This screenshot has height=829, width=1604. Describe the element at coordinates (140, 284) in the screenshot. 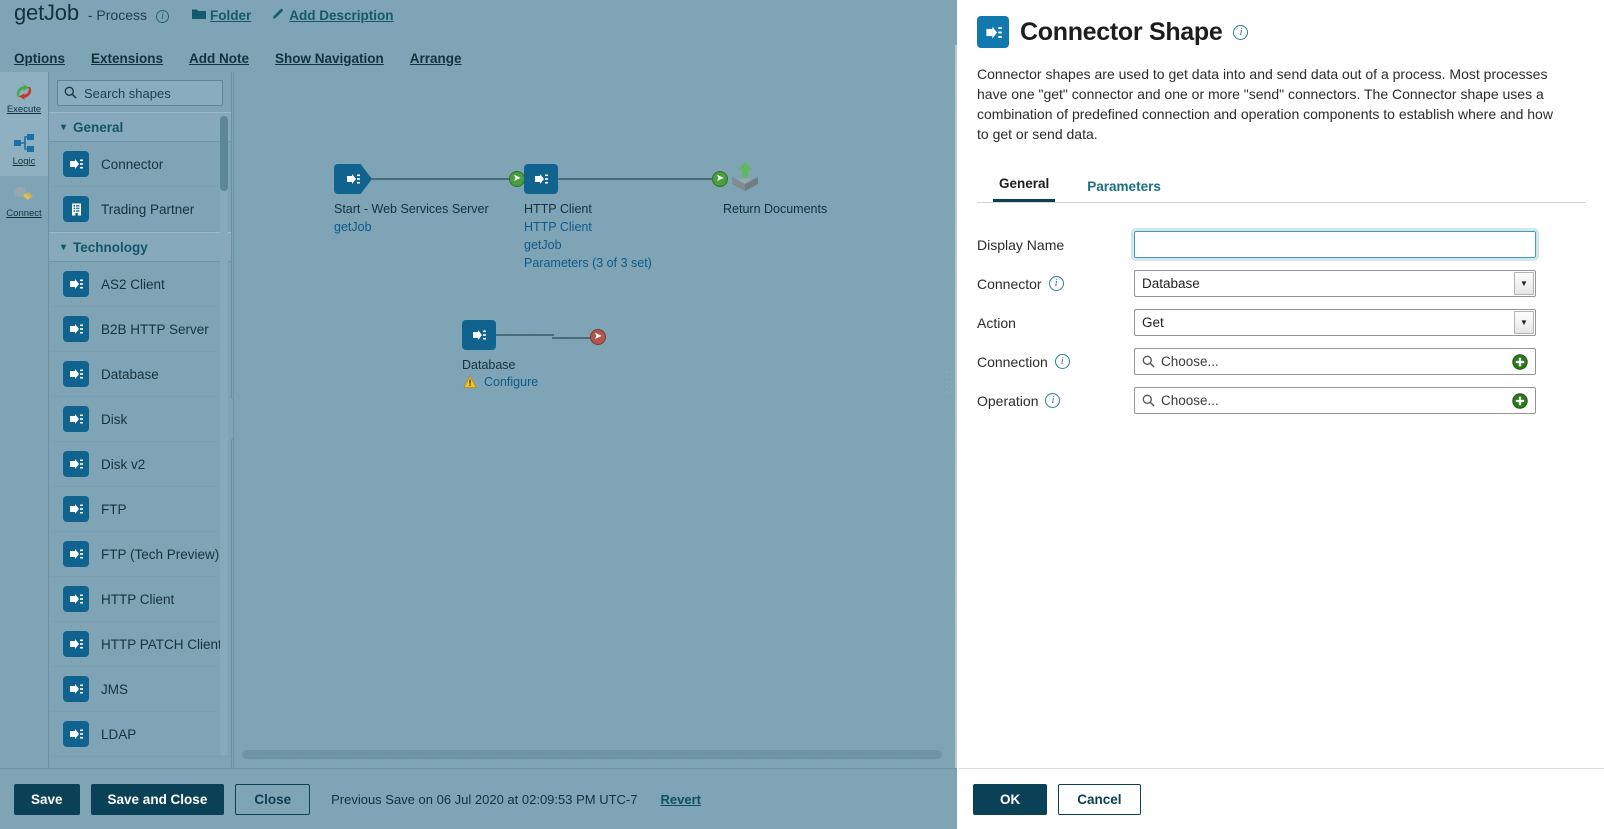

I see `shape-item: AS2 Client` at that location.